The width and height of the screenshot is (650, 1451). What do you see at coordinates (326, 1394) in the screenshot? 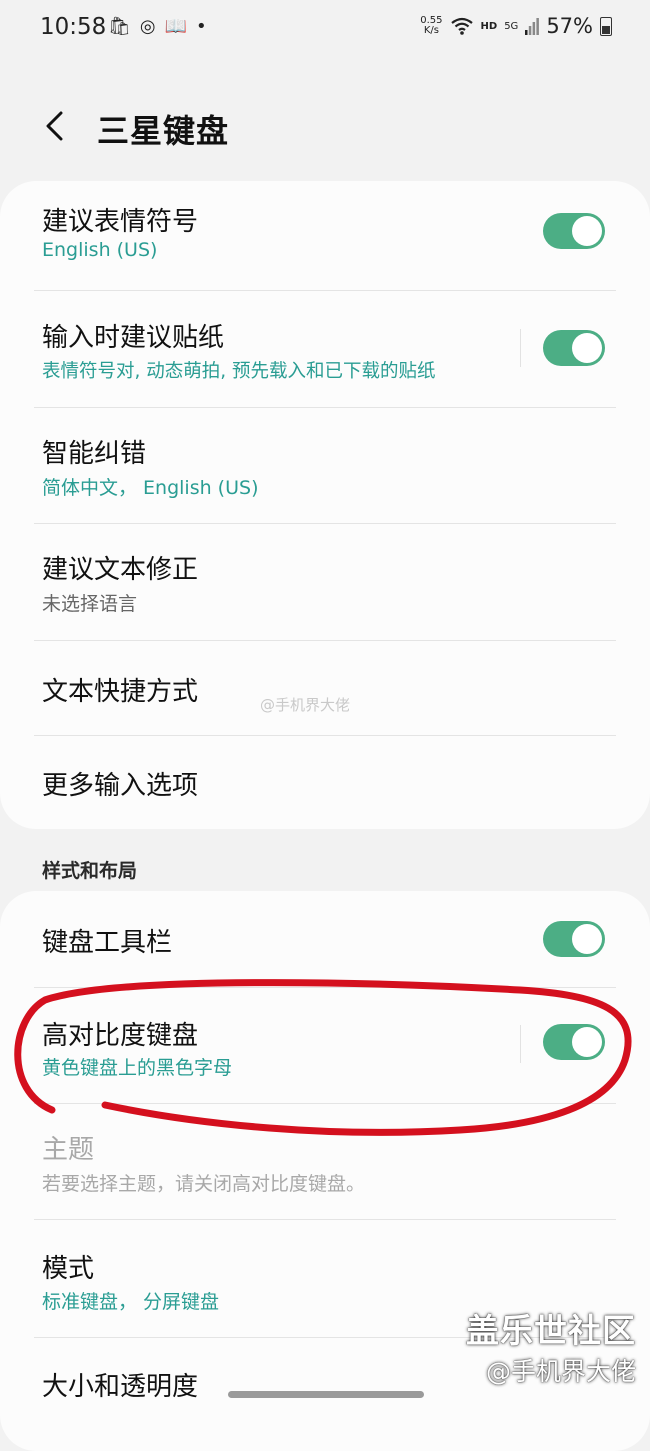
I see `home-gesture-bar` at bounding box center [326, 1394].